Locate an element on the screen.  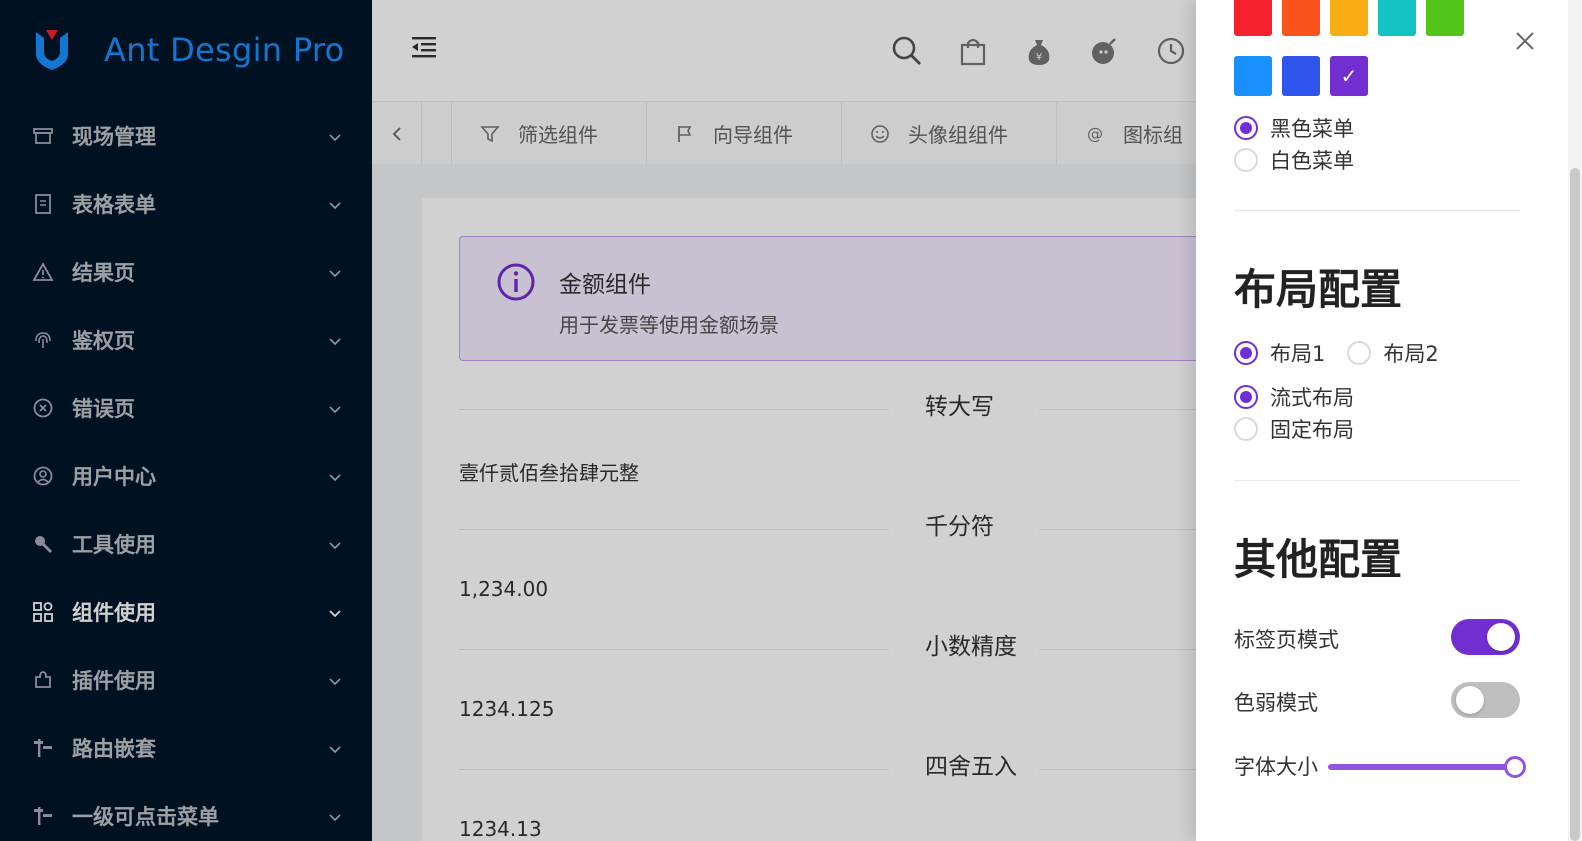
plugin-icon is located at coordinates (43, 680).